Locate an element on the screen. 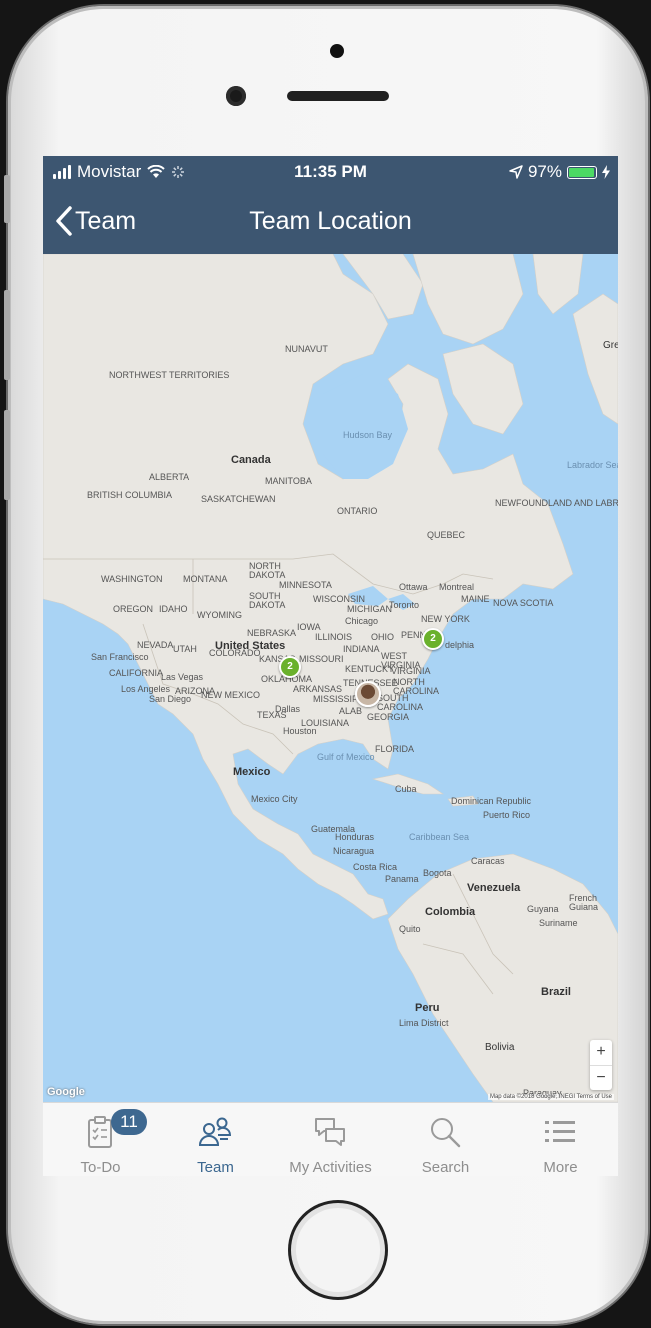  map-label-new-mexico: NEW MEXICO is located at coordinates (231, 695).